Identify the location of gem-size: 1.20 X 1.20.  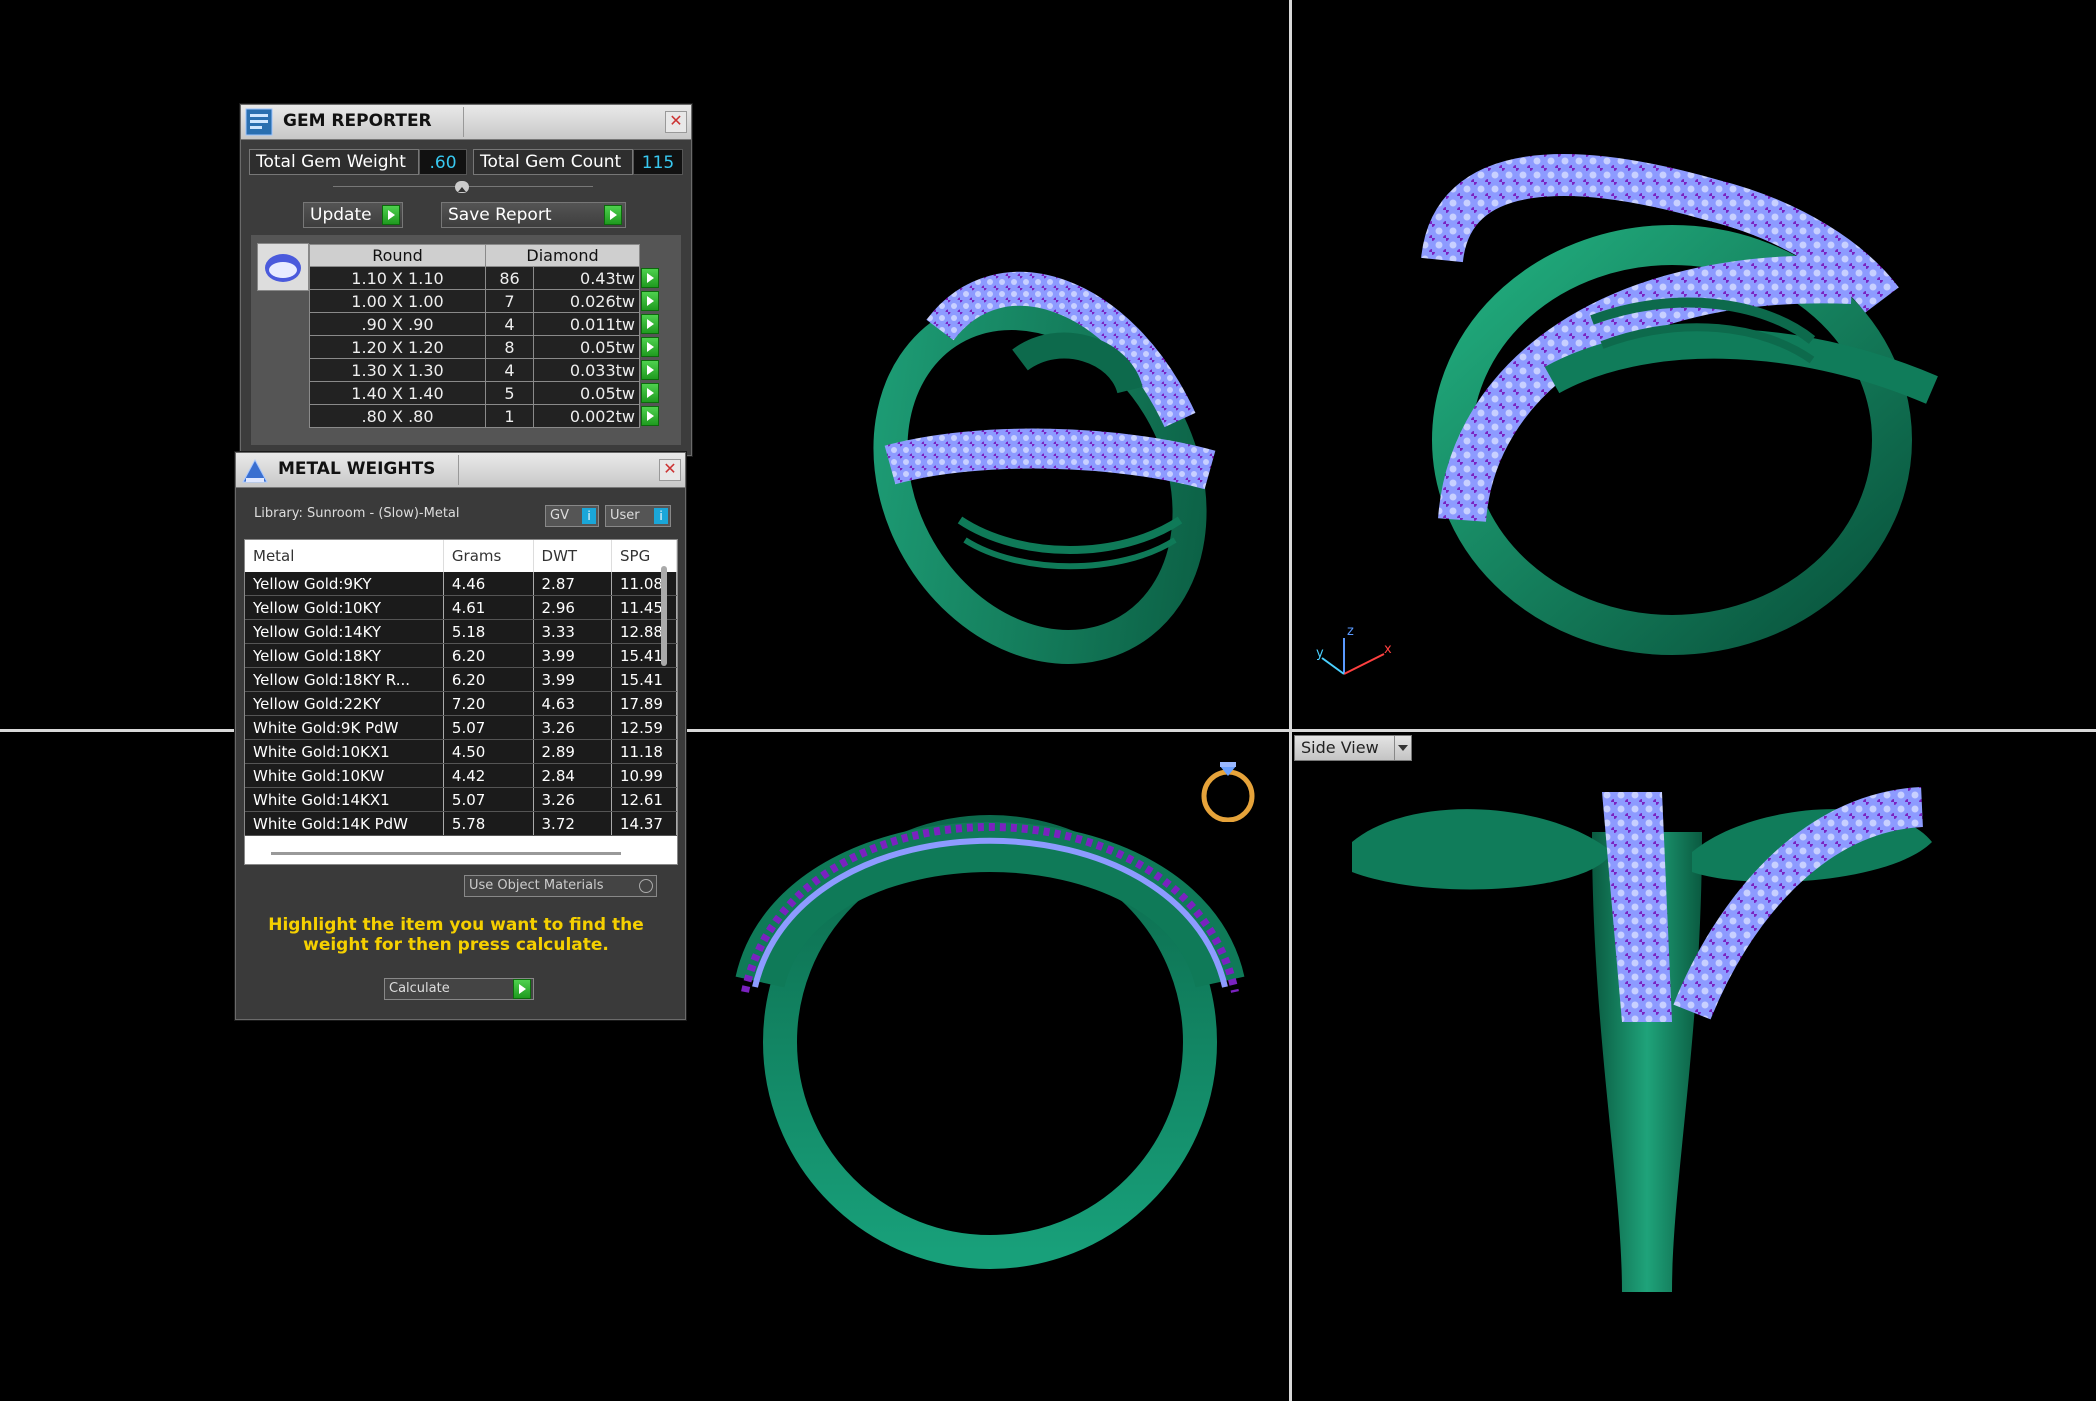
(397, 347).